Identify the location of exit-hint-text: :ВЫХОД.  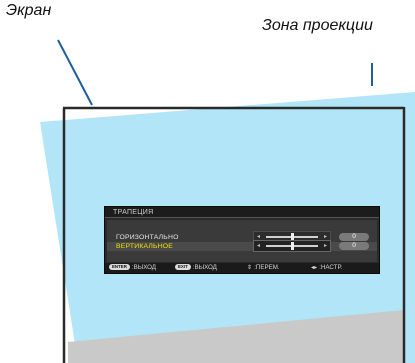
(204, 267).